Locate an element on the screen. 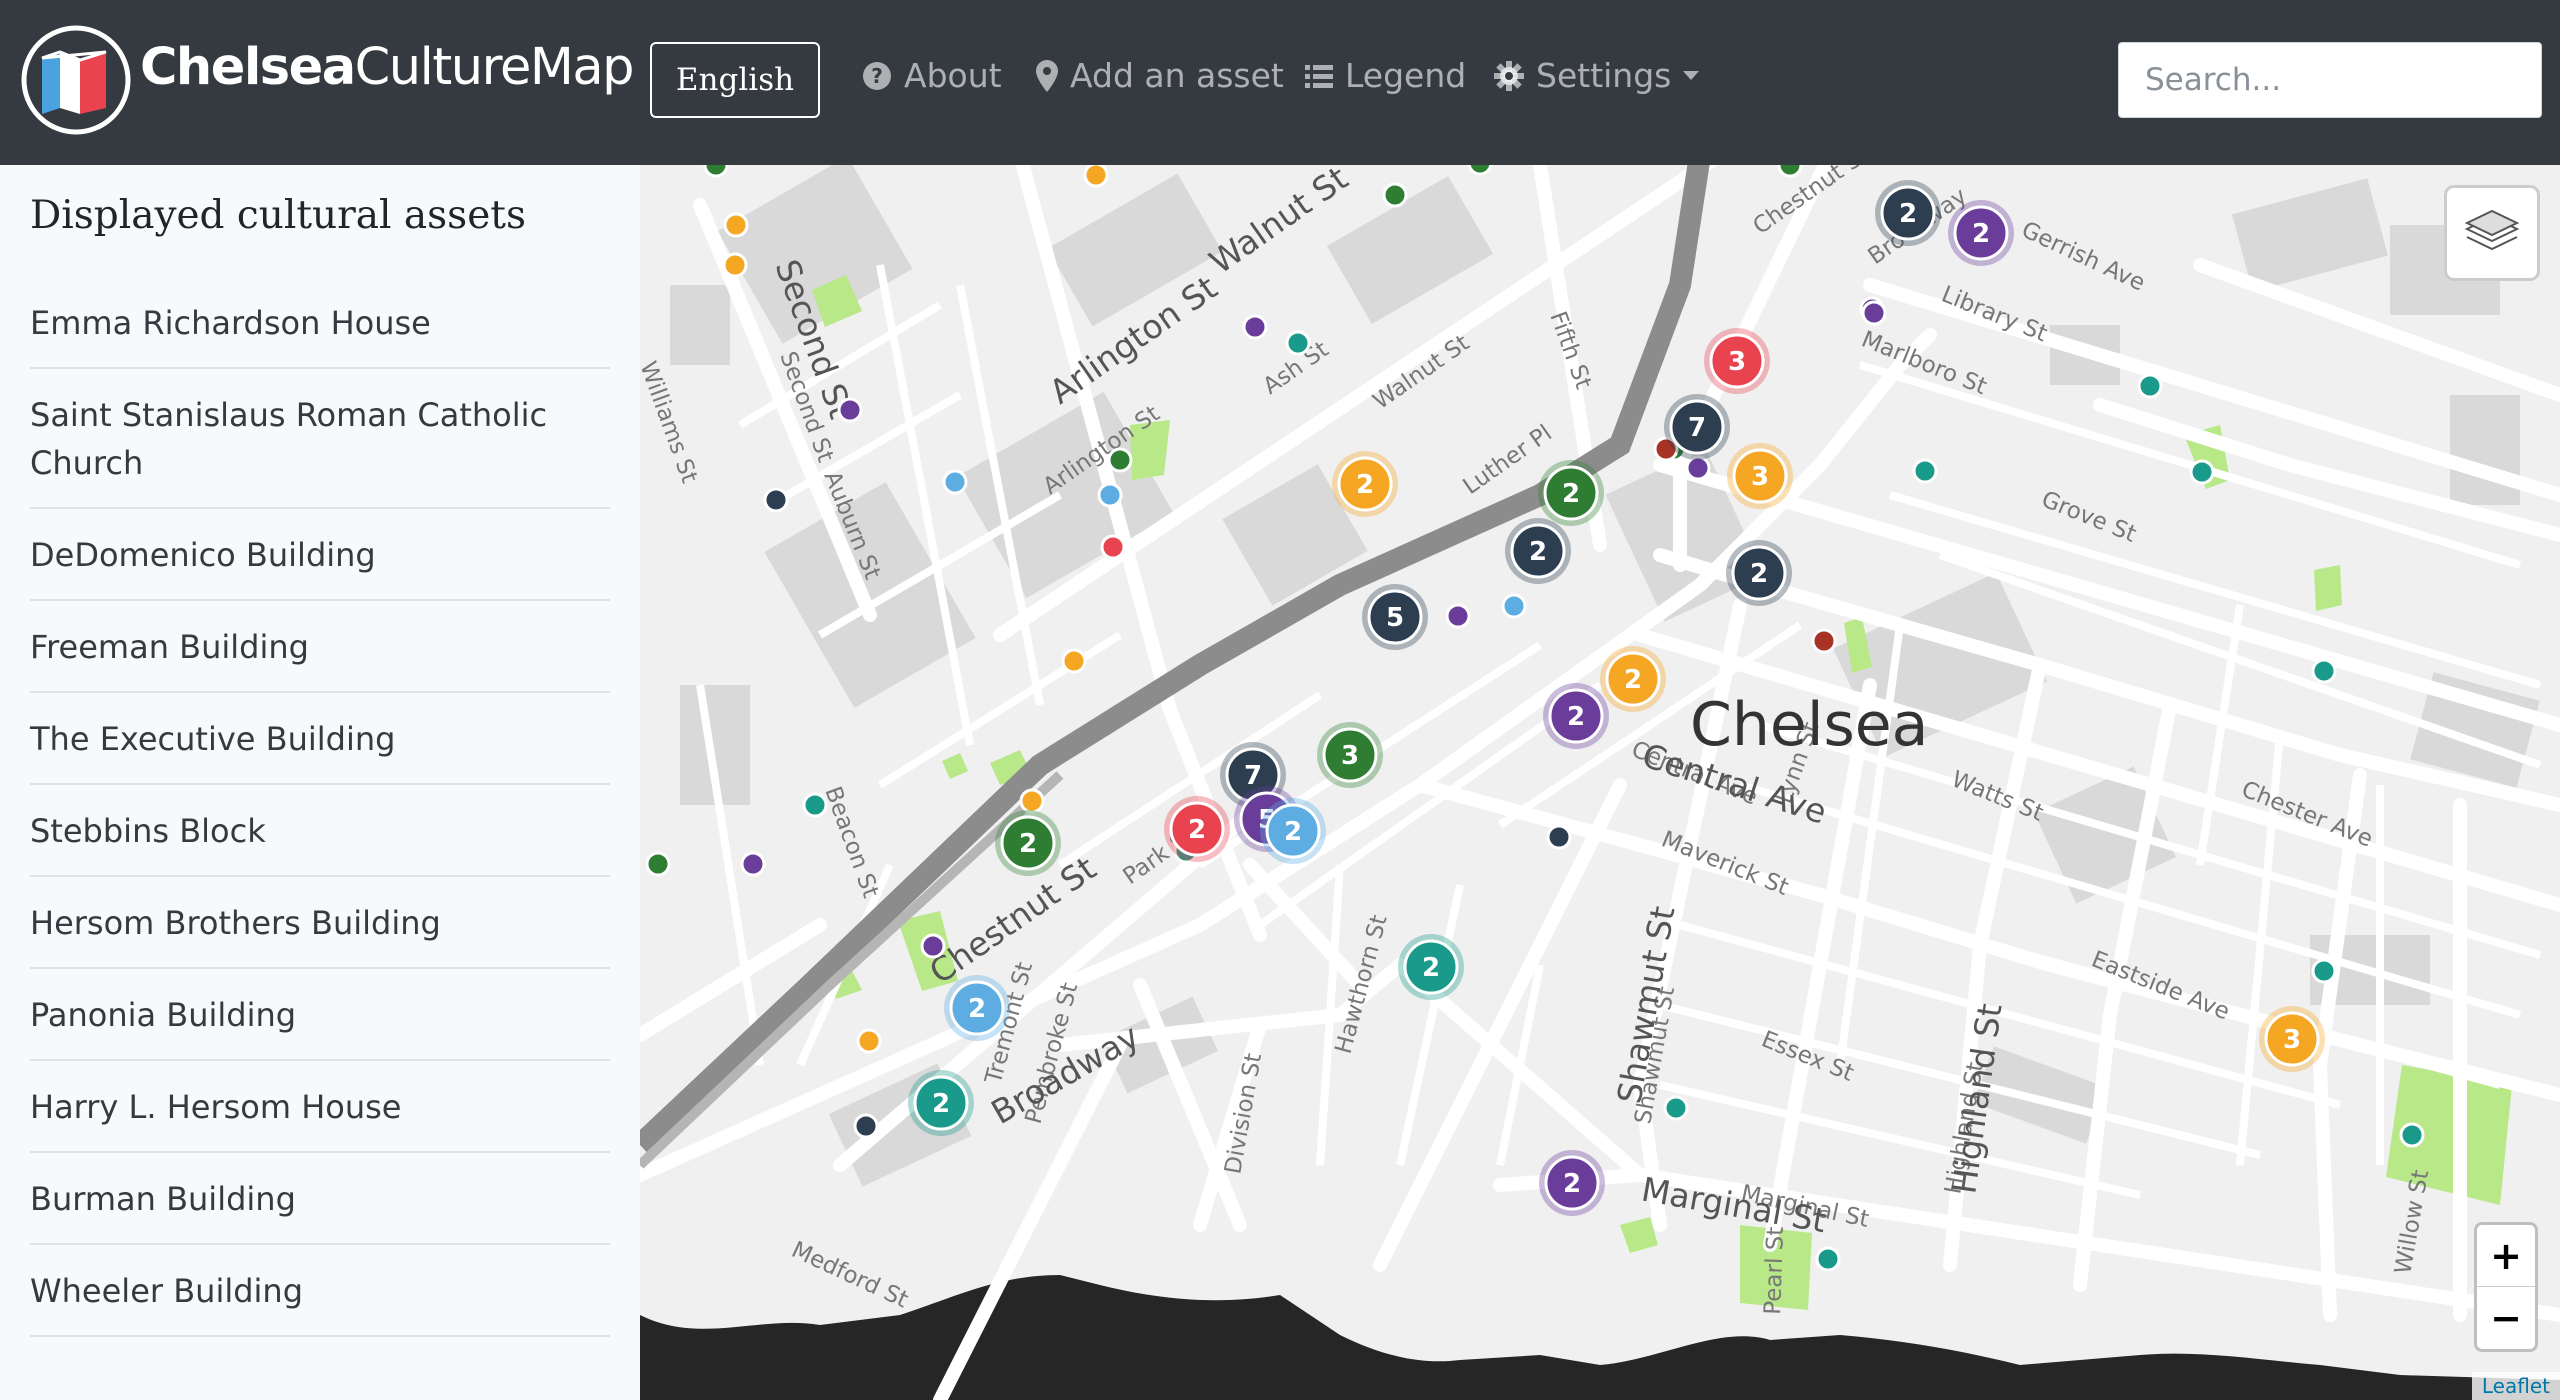 The image size is (2560, 1400). nav-legend-label: Legend is located at coordinates (1406, 75).